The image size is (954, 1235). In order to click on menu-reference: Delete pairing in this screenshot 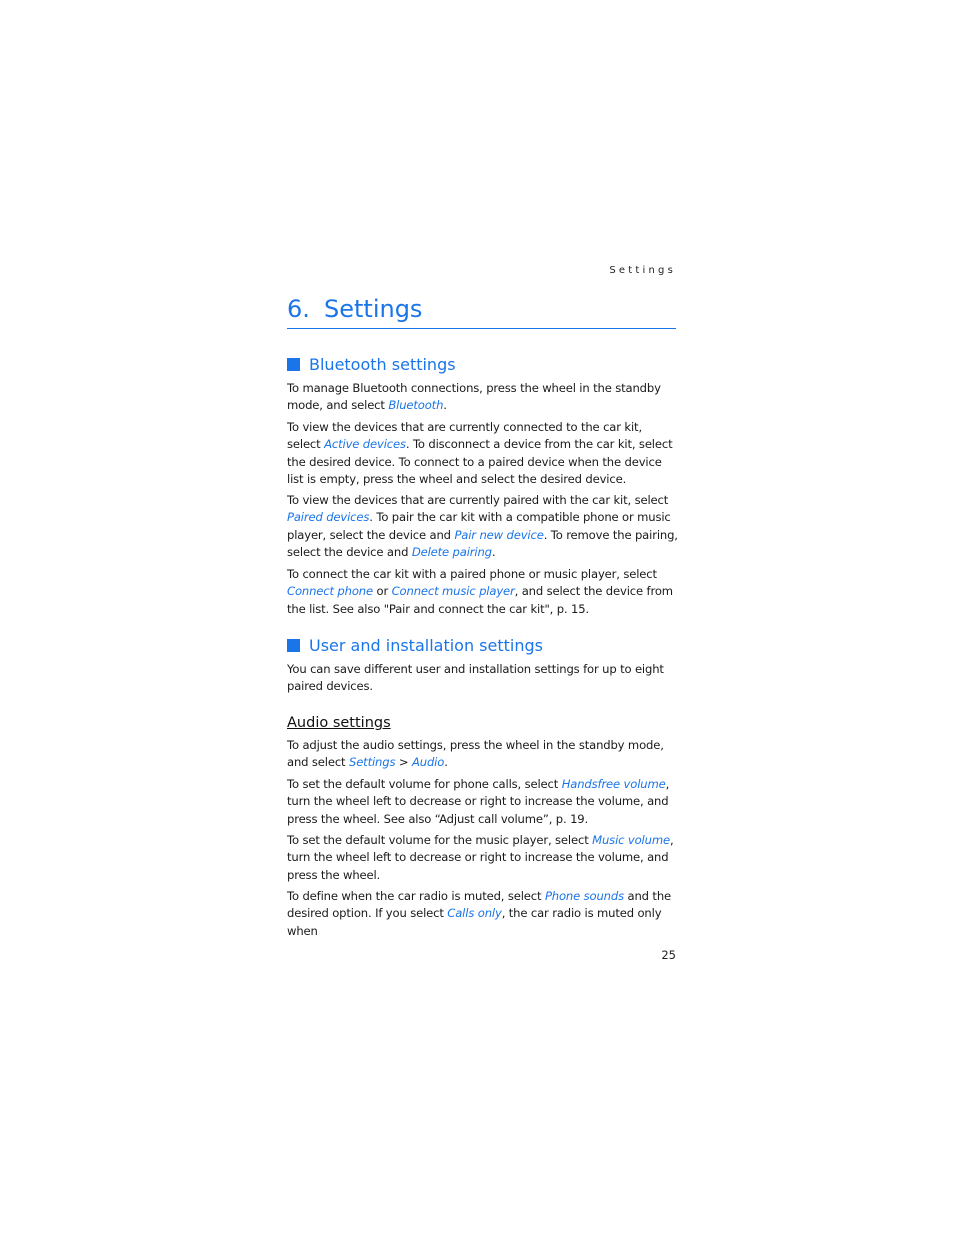, I will do `click(451, 551)`.